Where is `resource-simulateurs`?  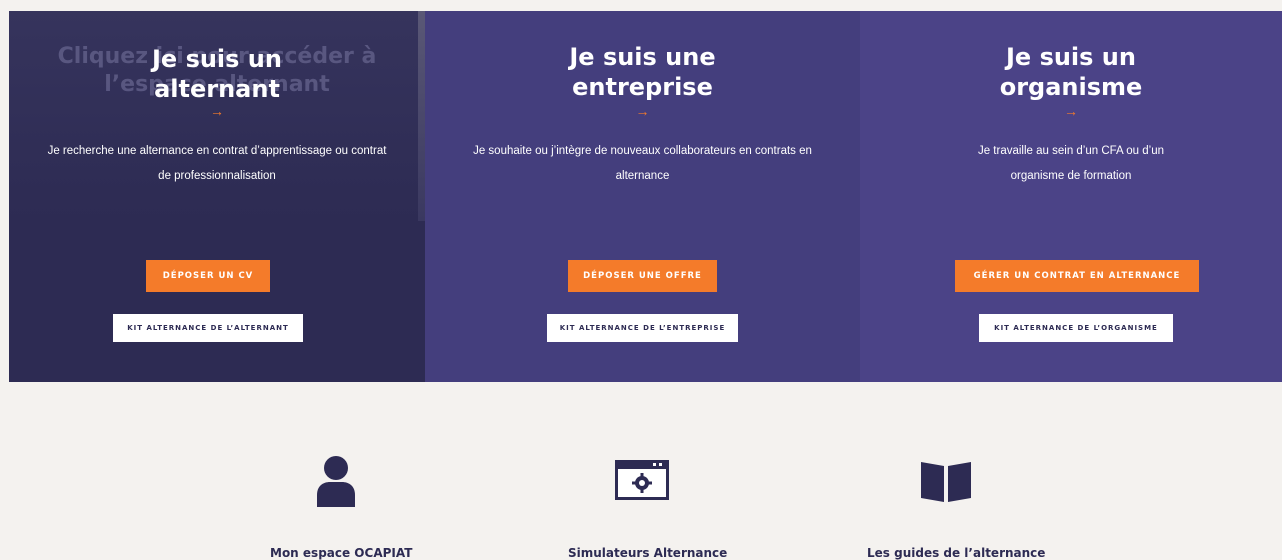 resource-simulateurs is located at coordinates (642, 480).